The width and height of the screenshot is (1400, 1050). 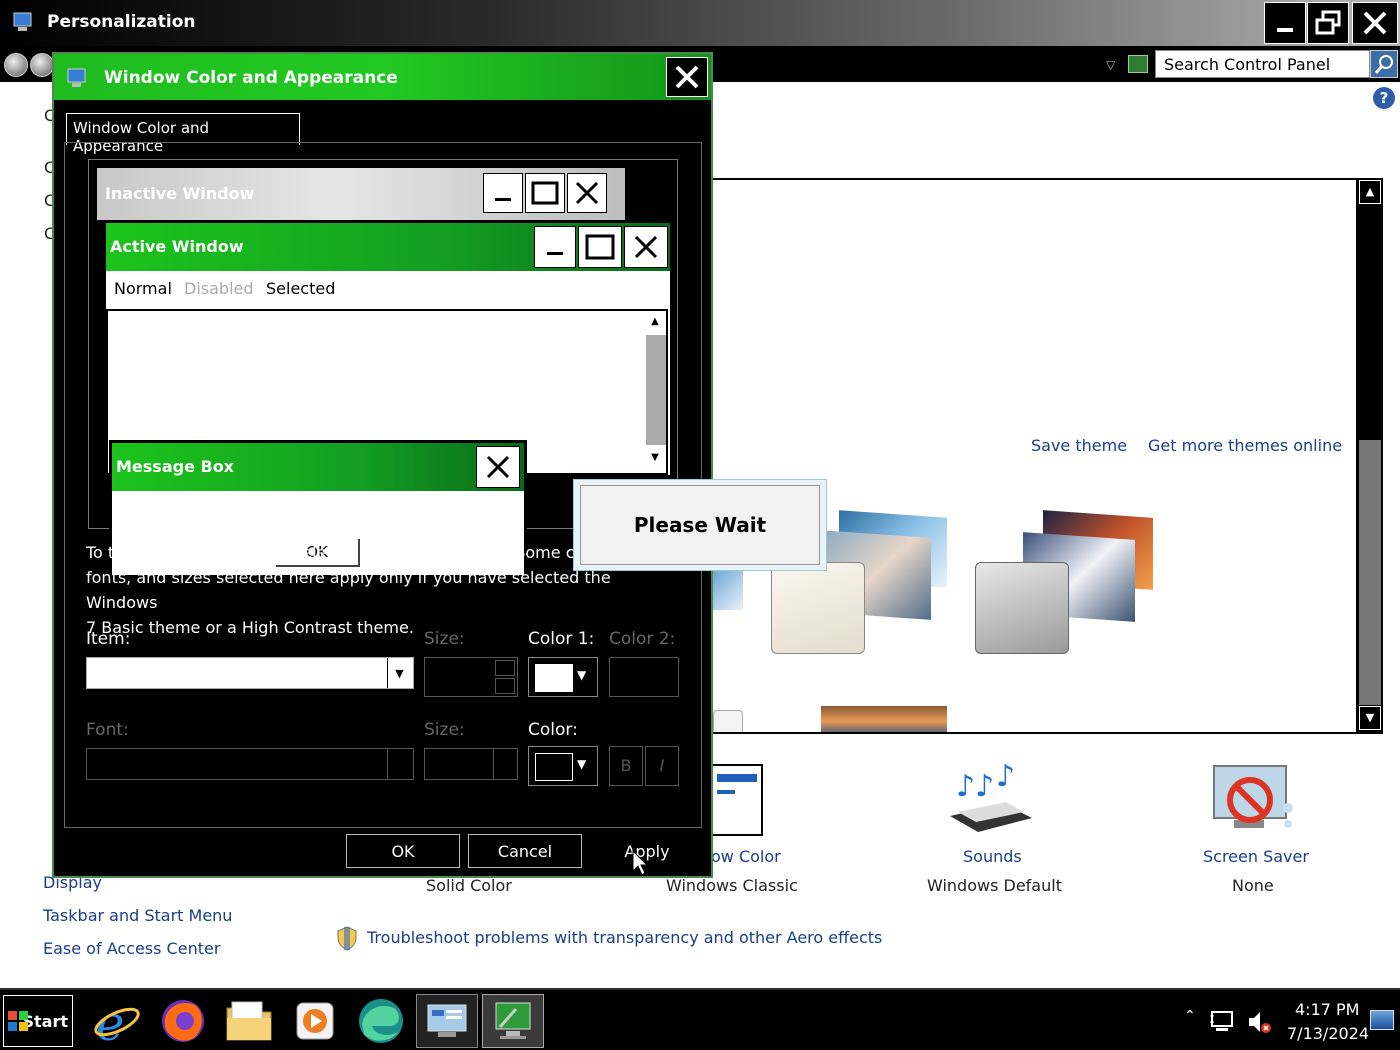 I want to click on color1-picker: ▼, so click(x=563, y=677).